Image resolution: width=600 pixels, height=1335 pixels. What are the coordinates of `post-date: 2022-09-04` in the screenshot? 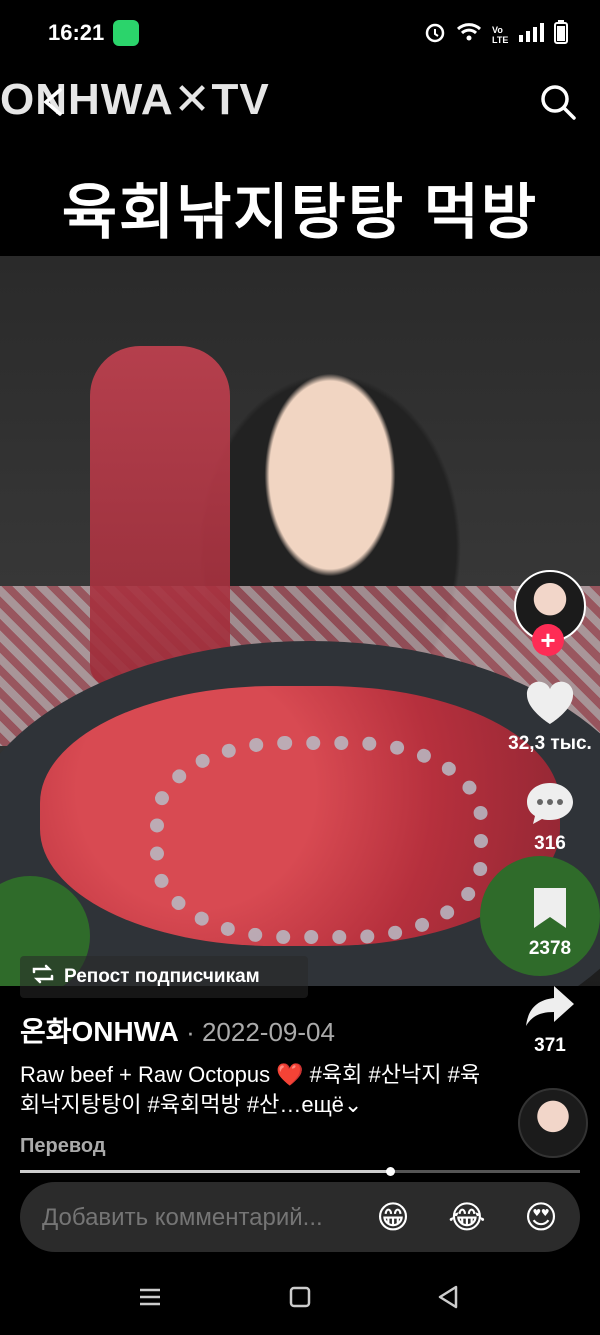 It's located at (268, 1032).